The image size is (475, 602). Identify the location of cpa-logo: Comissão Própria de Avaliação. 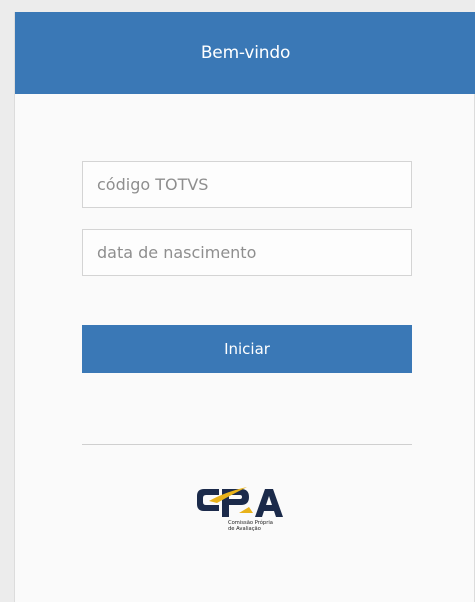
(248, 513).